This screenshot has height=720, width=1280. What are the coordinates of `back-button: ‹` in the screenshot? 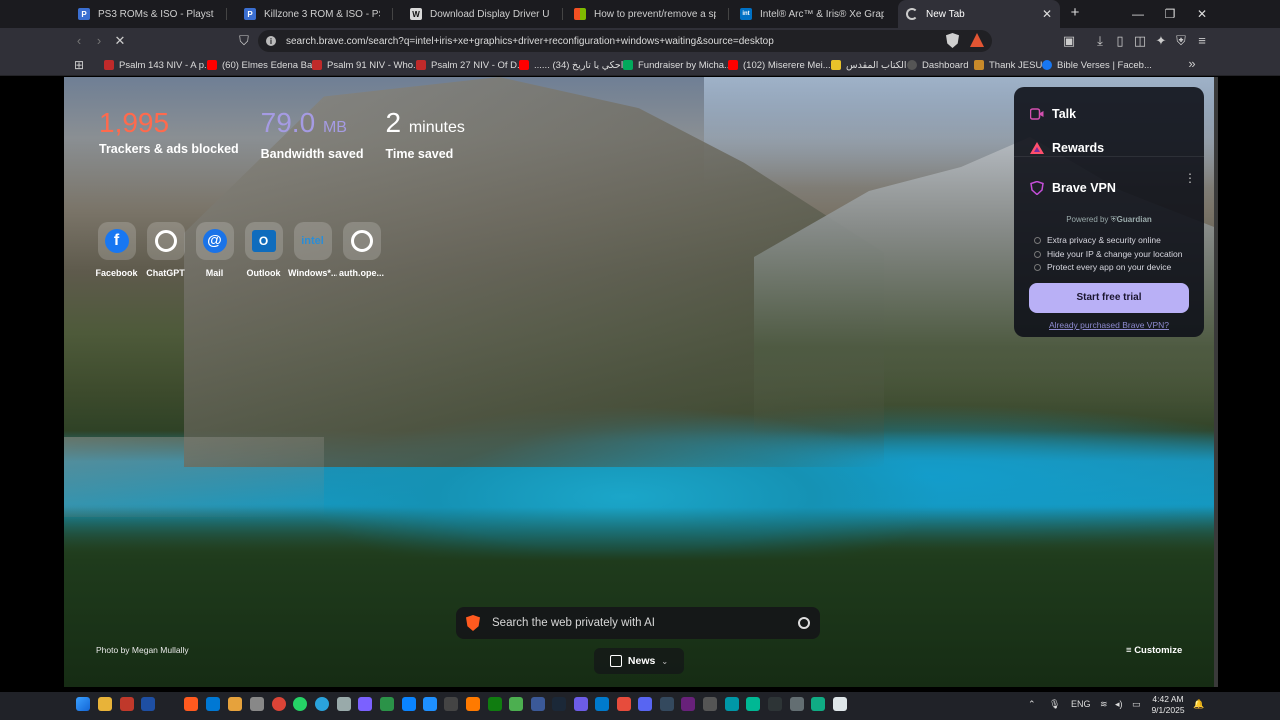 It's located at (79, 41).